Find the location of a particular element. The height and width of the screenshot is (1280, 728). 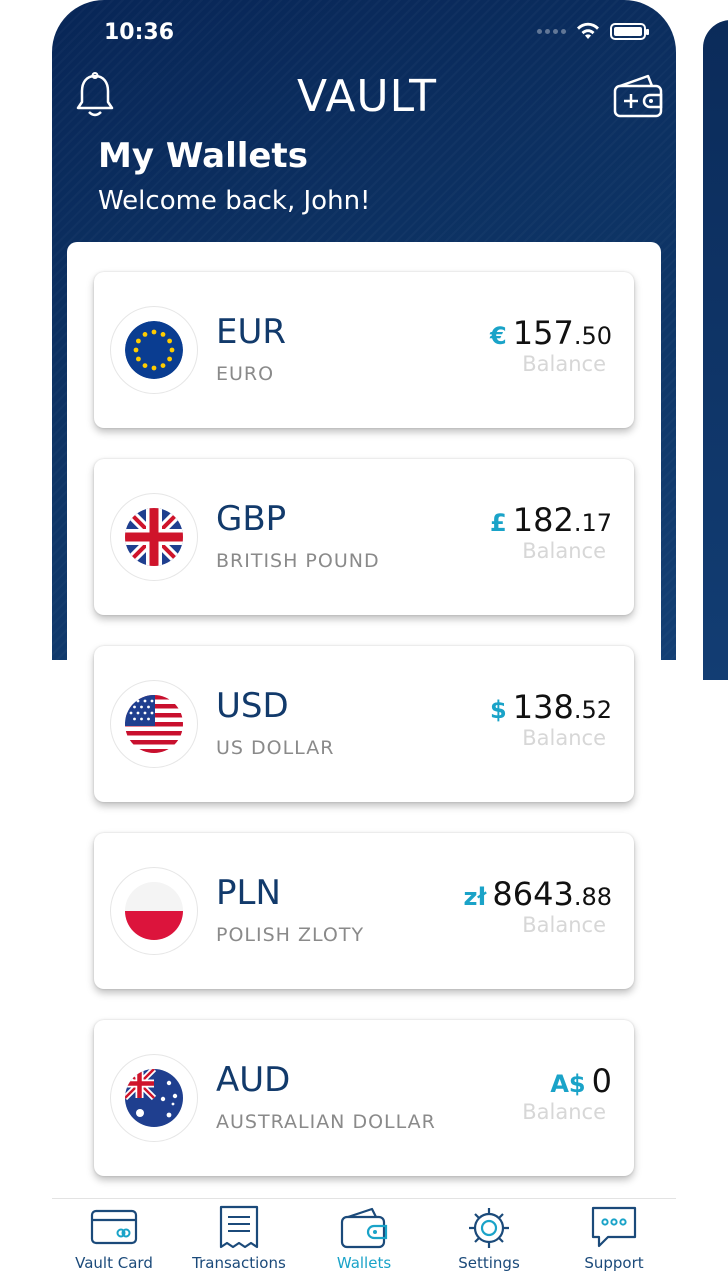

receipt-icon is located at coordinates (239, 1227).